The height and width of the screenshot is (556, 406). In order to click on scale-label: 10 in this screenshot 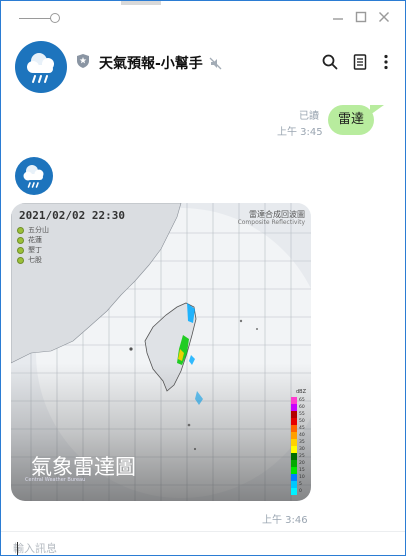, I will do `click(302, 477)`.